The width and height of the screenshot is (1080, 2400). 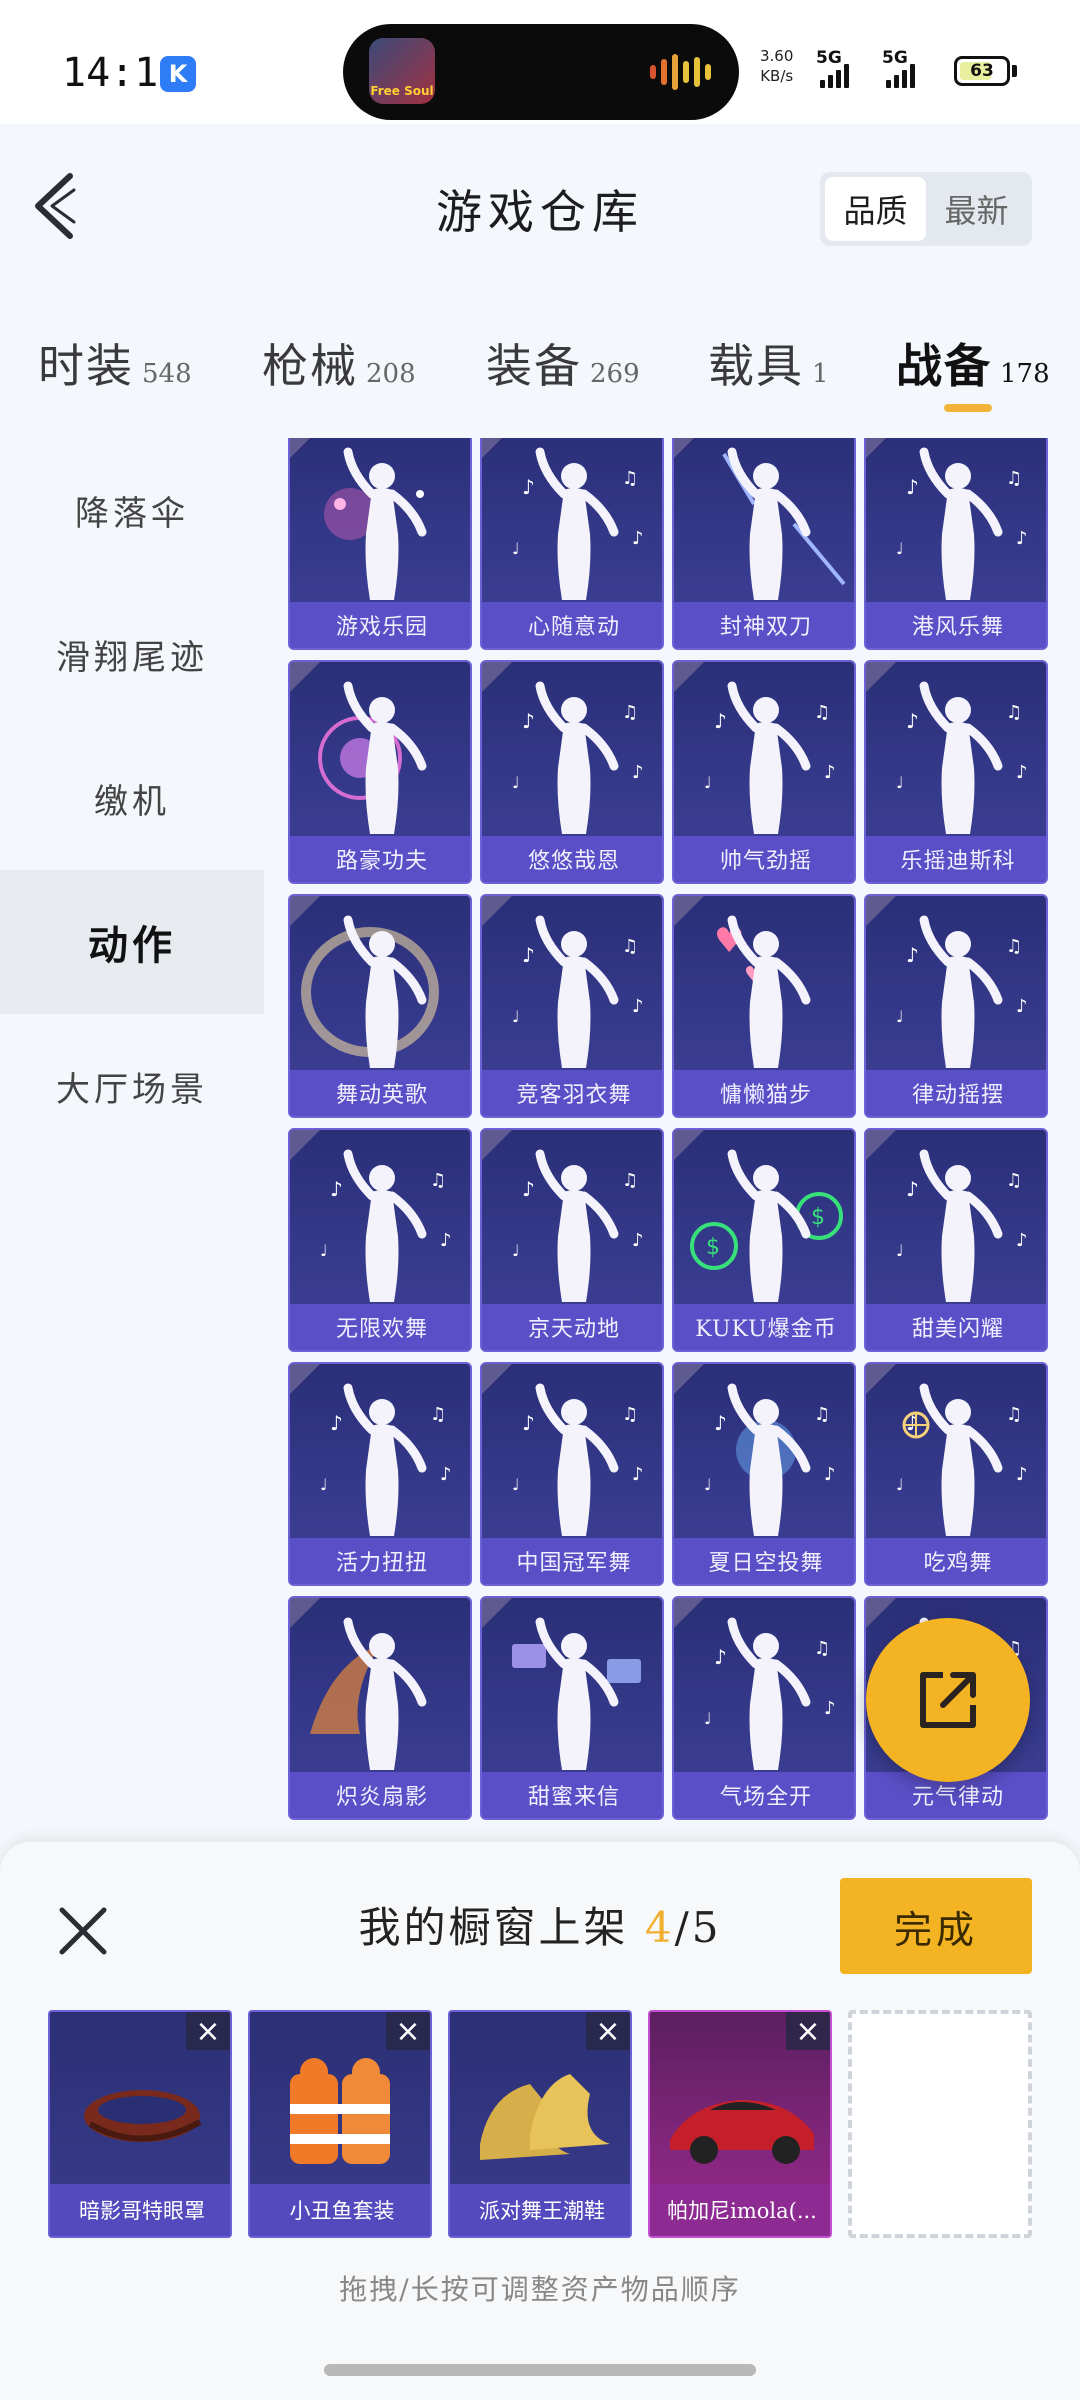 I want to click on emote-card: 游戏乐园, so click(x=380, y=544).